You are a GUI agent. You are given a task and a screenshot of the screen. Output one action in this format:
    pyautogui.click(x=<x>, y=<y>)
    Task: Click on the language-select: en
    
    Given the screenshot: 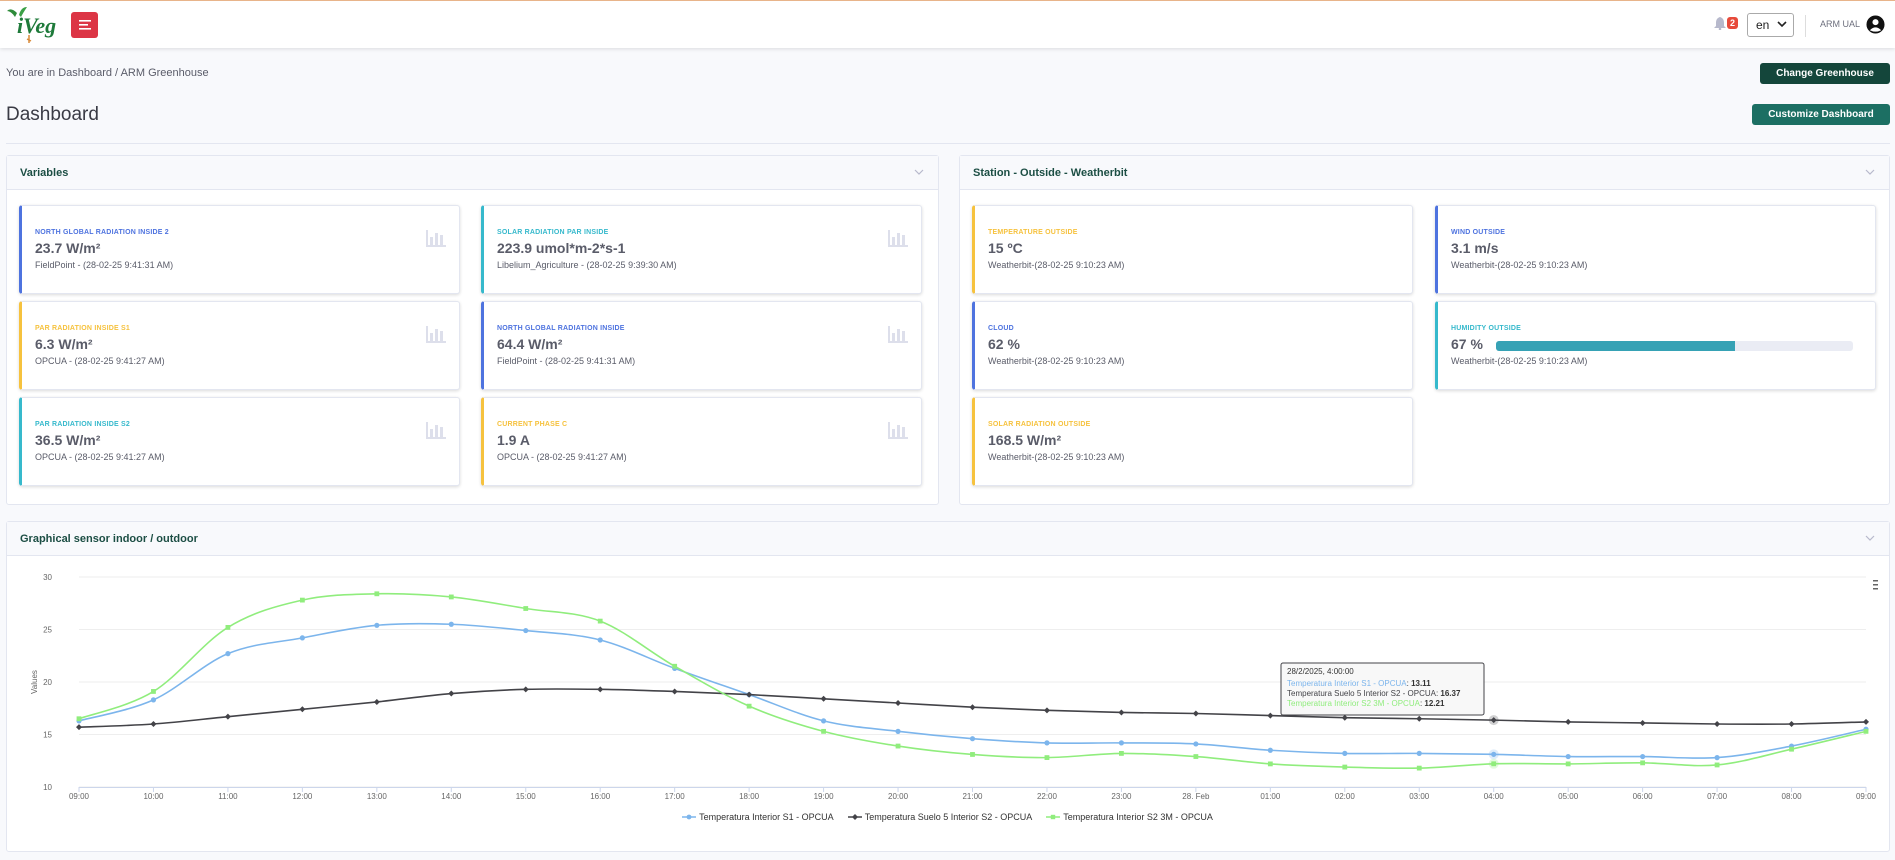 What is the action you would take?
    pyautogui.click(x=1770, y=25)
    